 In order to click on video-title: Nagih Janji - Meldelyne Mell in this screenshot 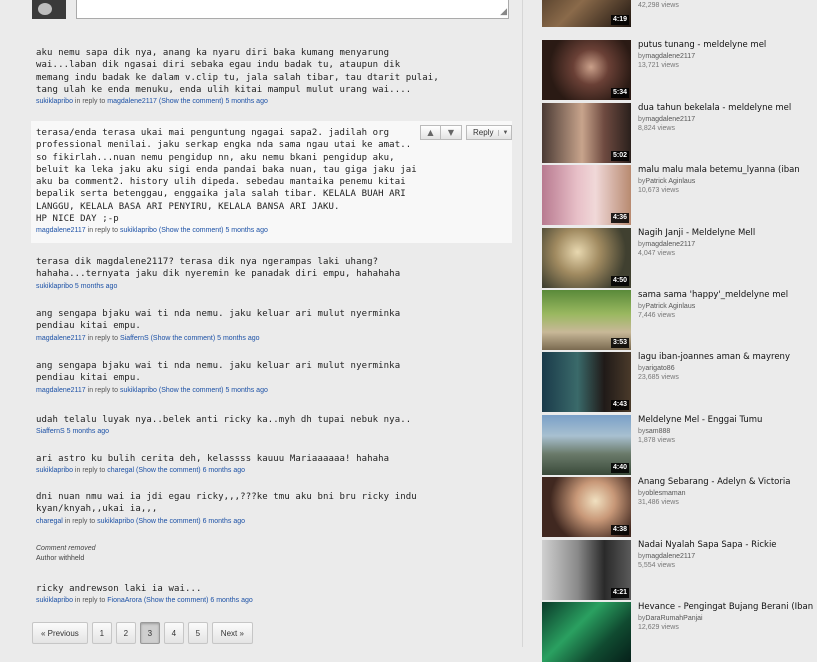, I will do `click(727, 234)`.